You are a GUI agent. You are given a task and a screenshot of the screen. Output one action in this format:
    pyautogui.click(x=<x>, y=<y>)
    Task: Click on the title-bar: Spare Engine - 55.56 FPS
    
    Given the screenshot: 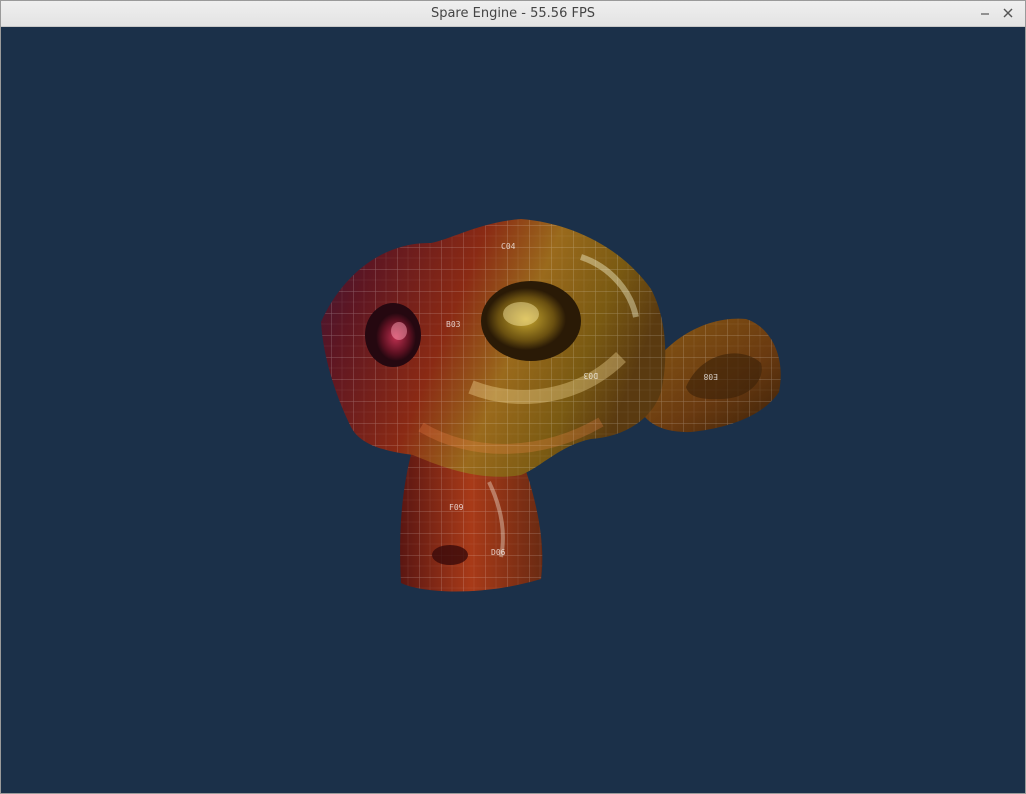 What is the action you would take?
    pyautogui.click(x=513, y=14)
    